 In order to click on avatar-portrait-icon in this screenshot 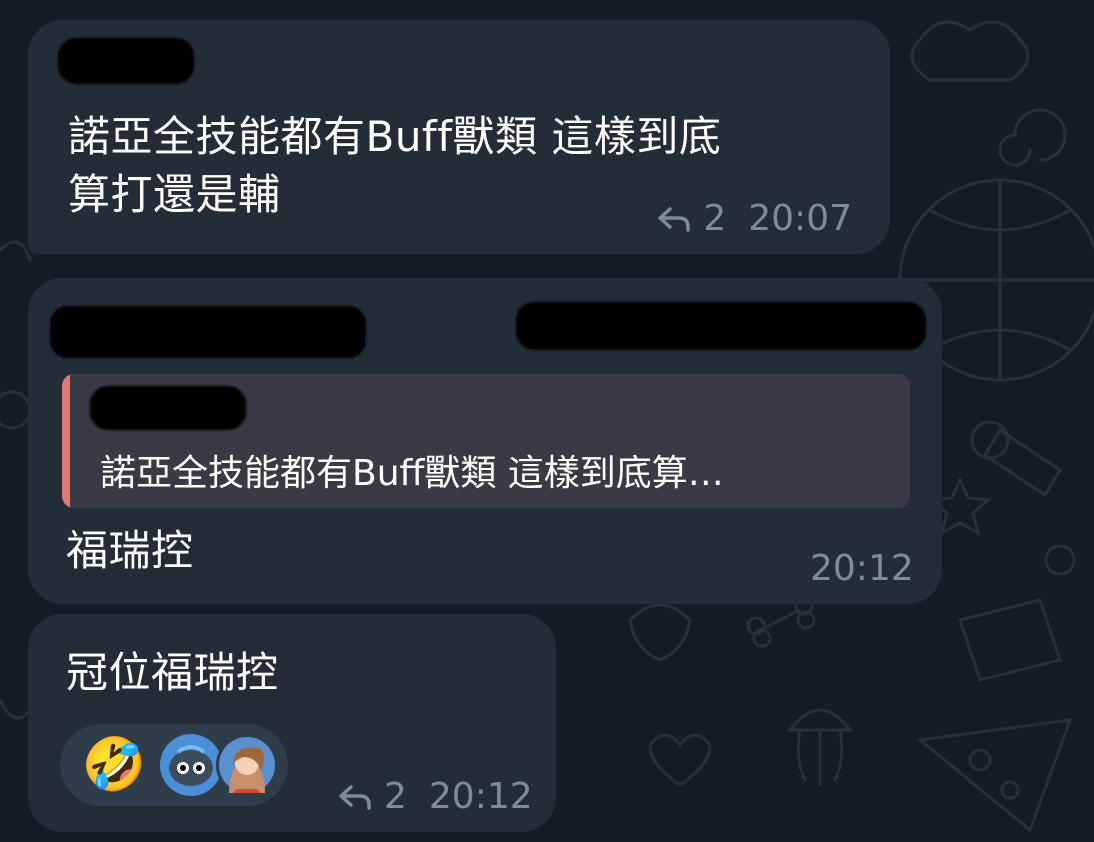, I will do `click(247, 765)`.